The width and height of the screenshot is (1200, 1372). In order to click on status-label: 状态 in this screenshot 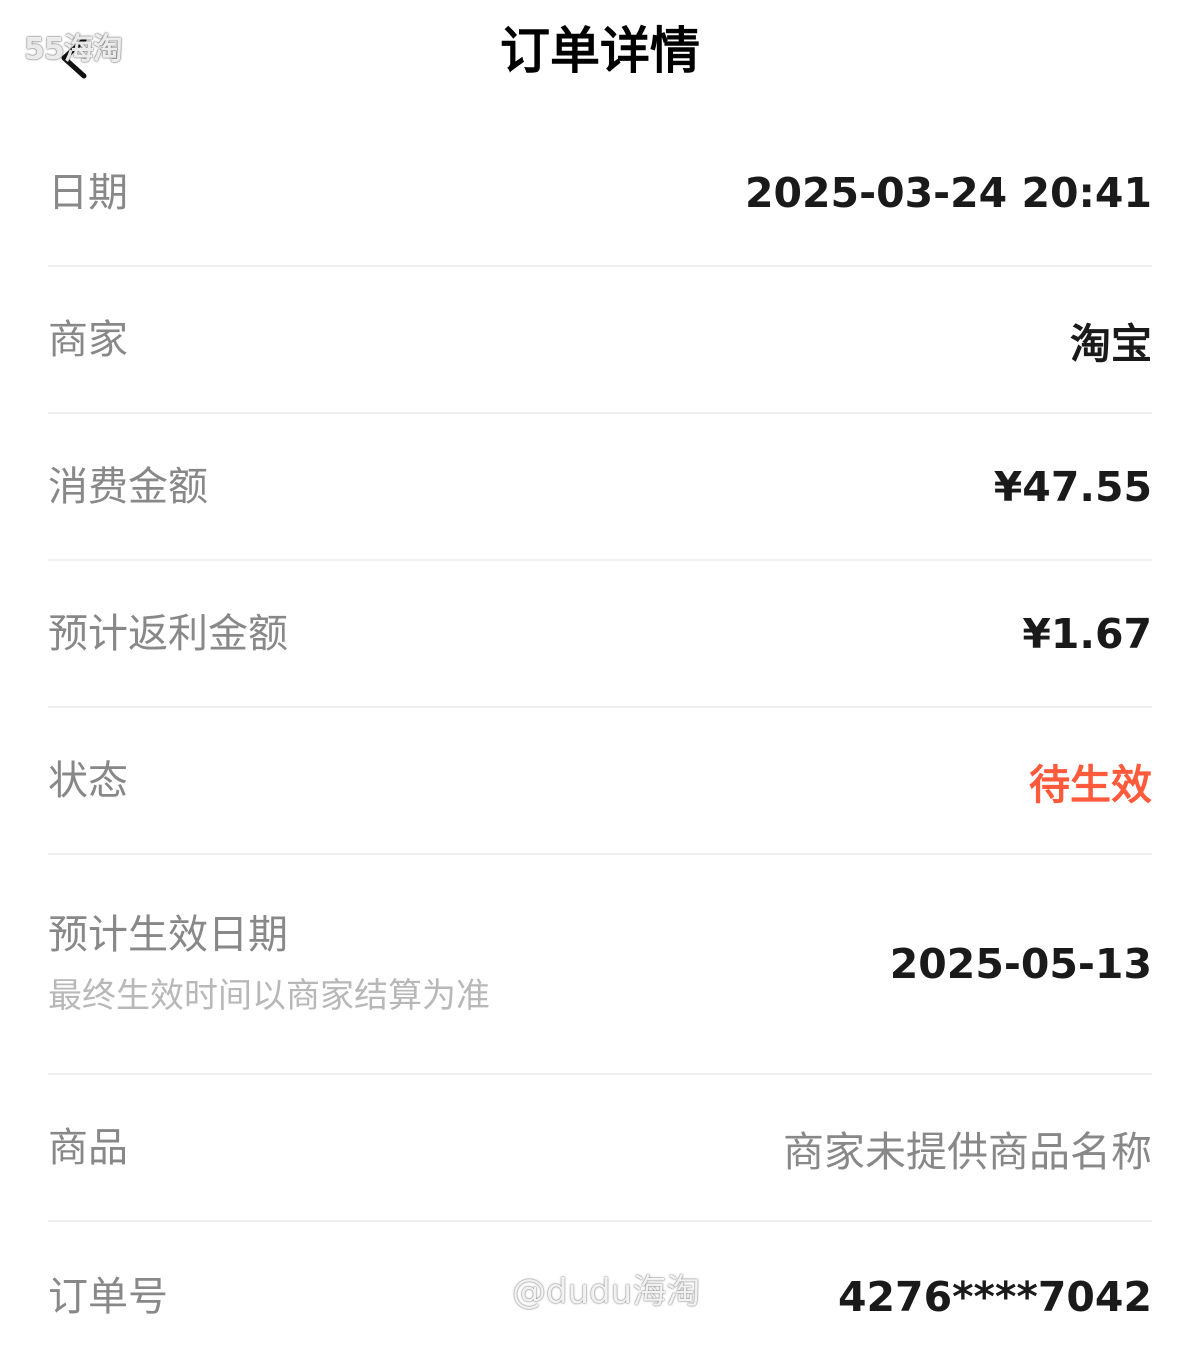, I will do `click(88, 780)`.